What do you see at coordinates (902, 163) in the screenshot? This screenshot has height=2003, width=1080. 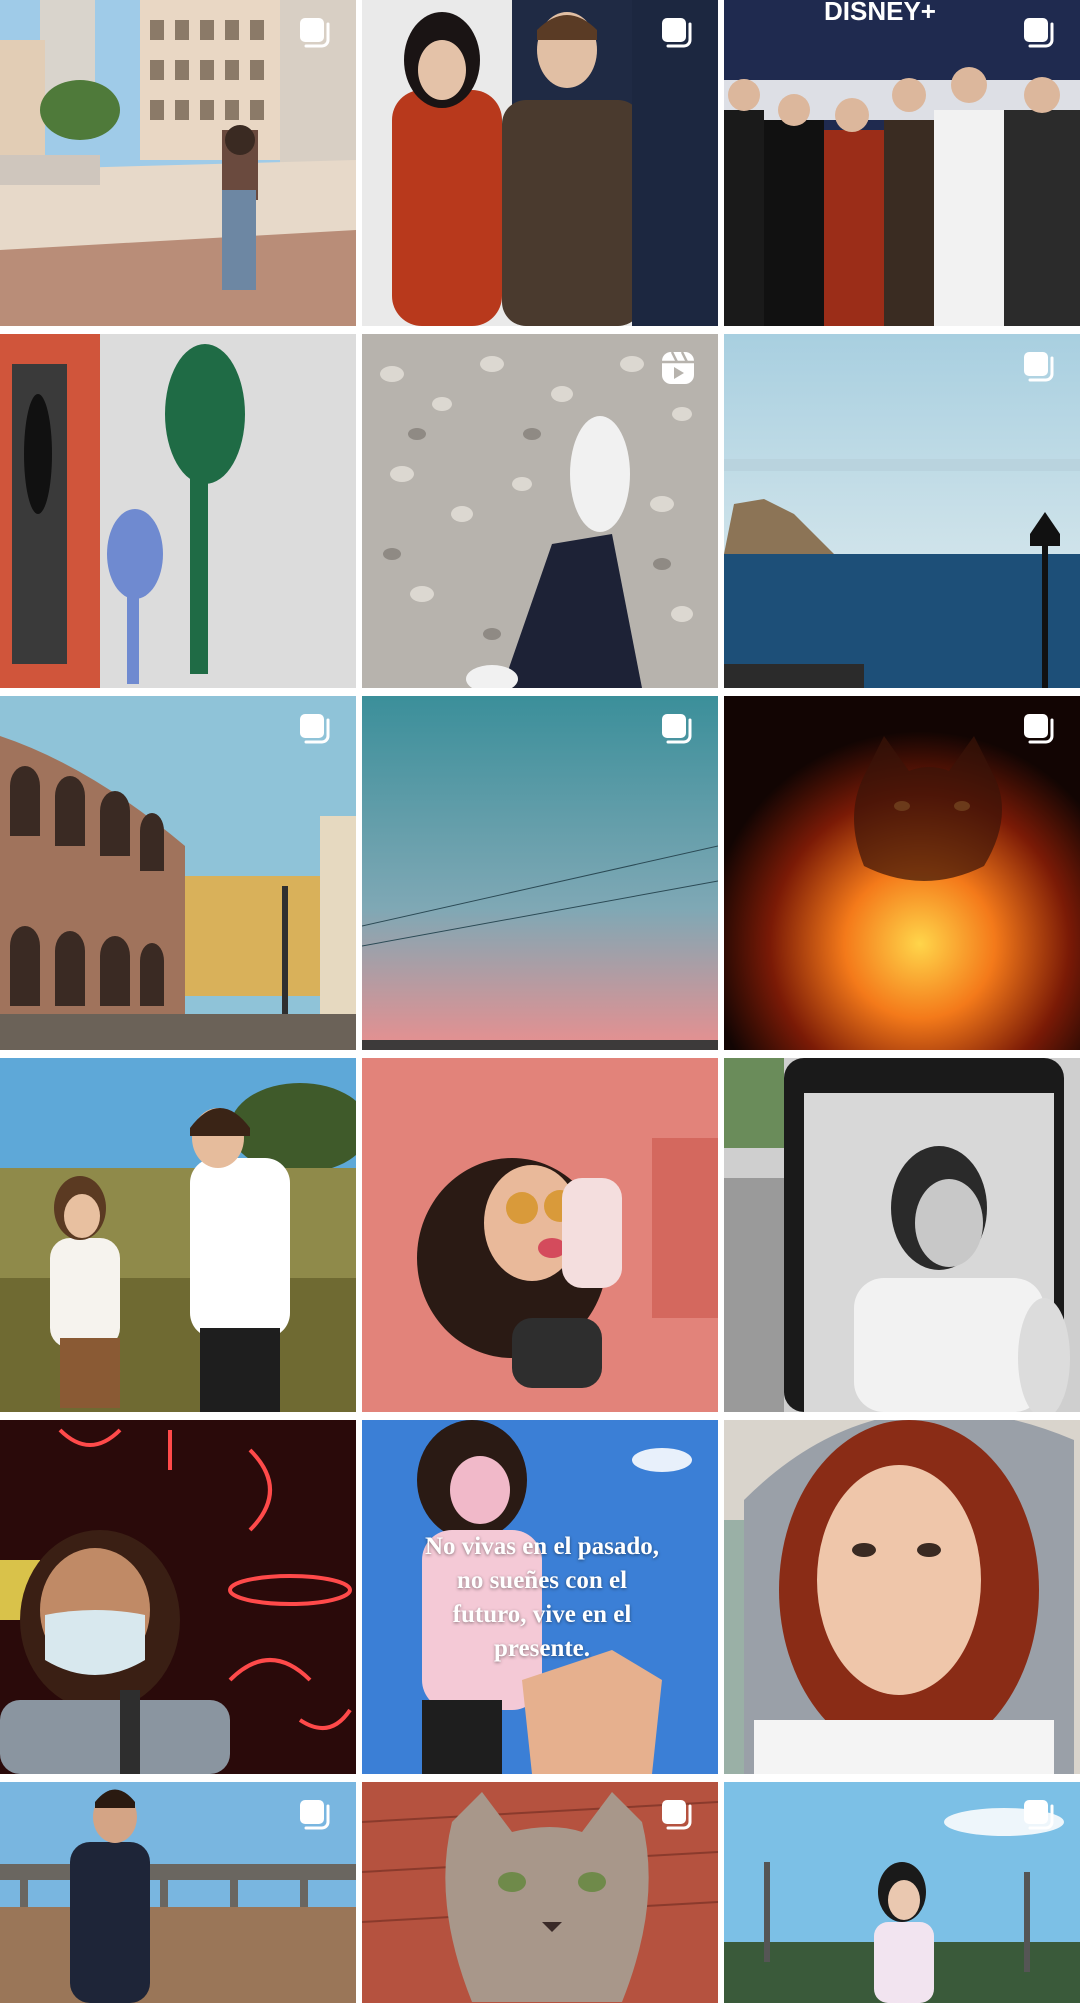 I see `post-tile-3: DISNEY+` at bounding box center [902, 163].